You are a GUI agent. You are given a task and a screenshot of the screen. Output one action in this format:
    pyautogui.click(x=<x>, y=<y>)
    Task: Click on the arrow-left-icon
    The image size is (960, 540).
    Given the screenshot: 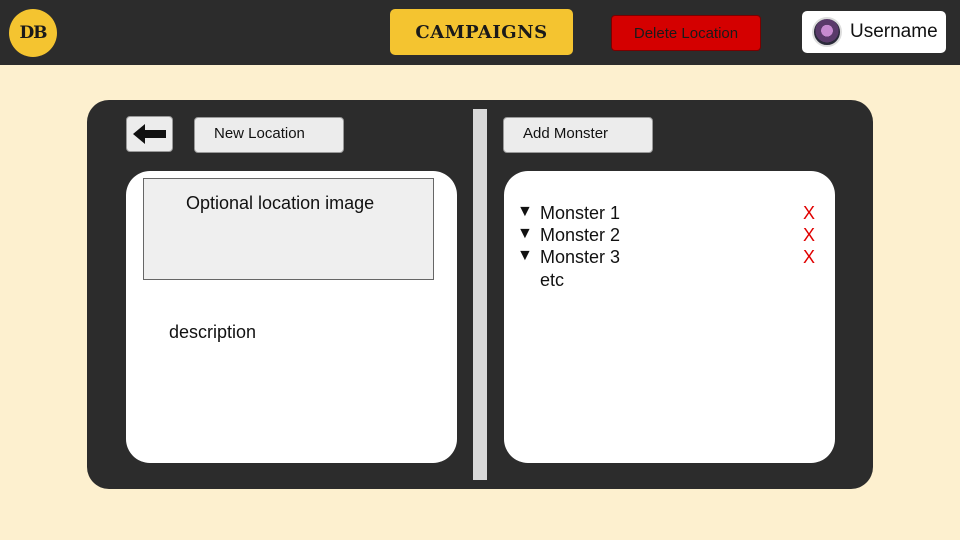 What is the action you would take?
    pyautogui.click(x=149, y=134)
    